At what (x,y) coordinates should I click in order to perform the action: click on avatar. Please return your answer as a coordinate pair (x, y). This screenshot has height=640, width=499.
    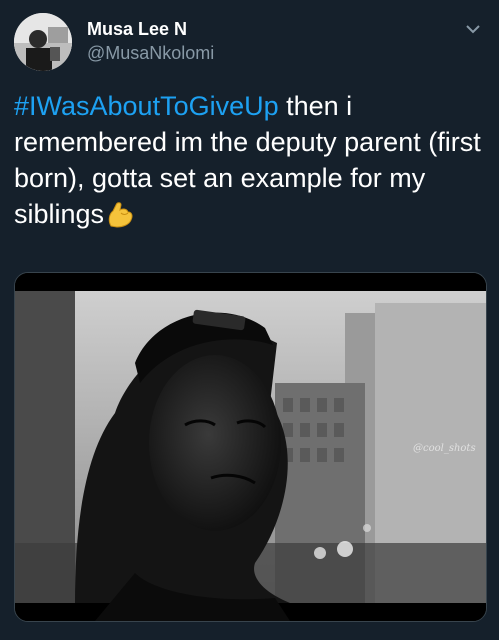
    Looking at the image, I should click on (43, 42).